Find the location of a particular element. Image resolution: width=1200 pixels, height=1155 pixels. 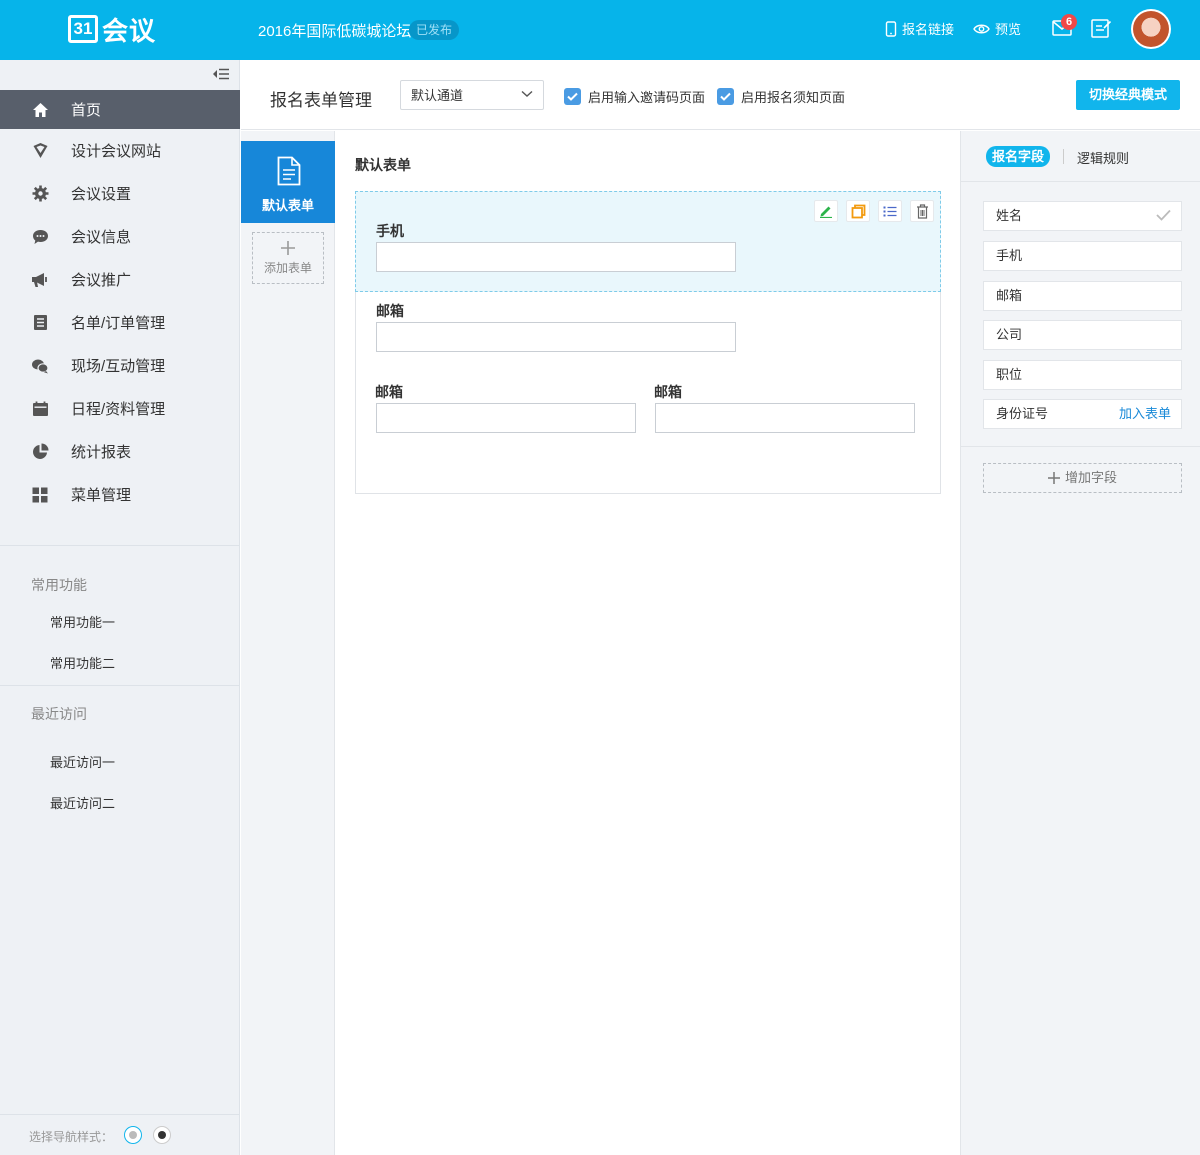

sidebar-item-label: 会议设置 is located at coordinates (101, 194).